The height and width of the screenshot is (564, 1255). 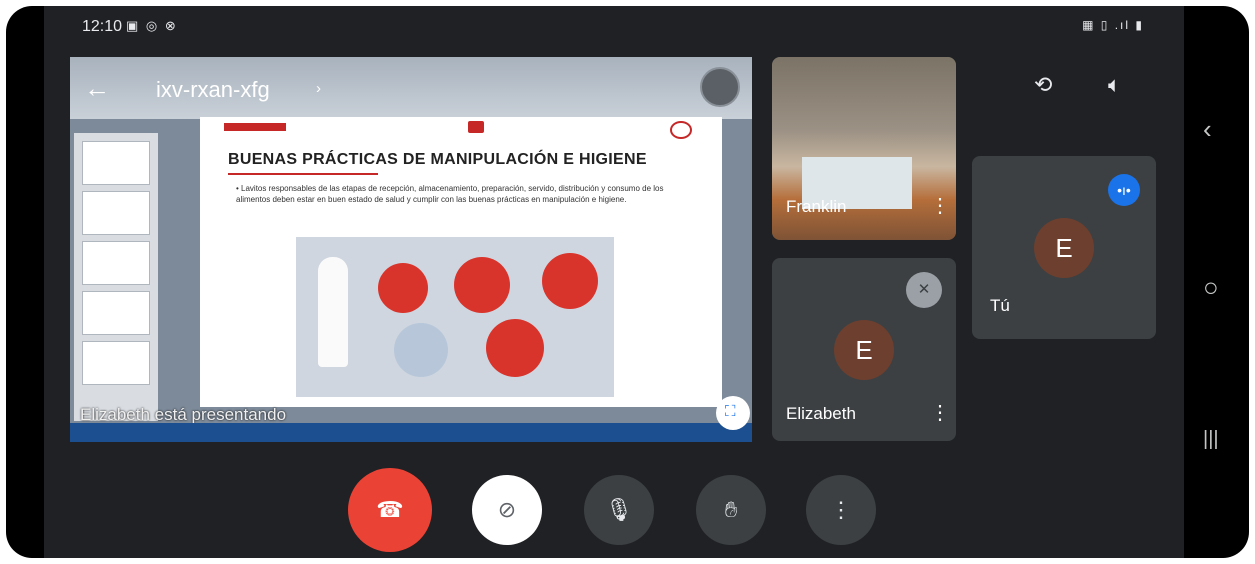 I want to click on chevron-right-icon: ›, so click(x=318, y=88).